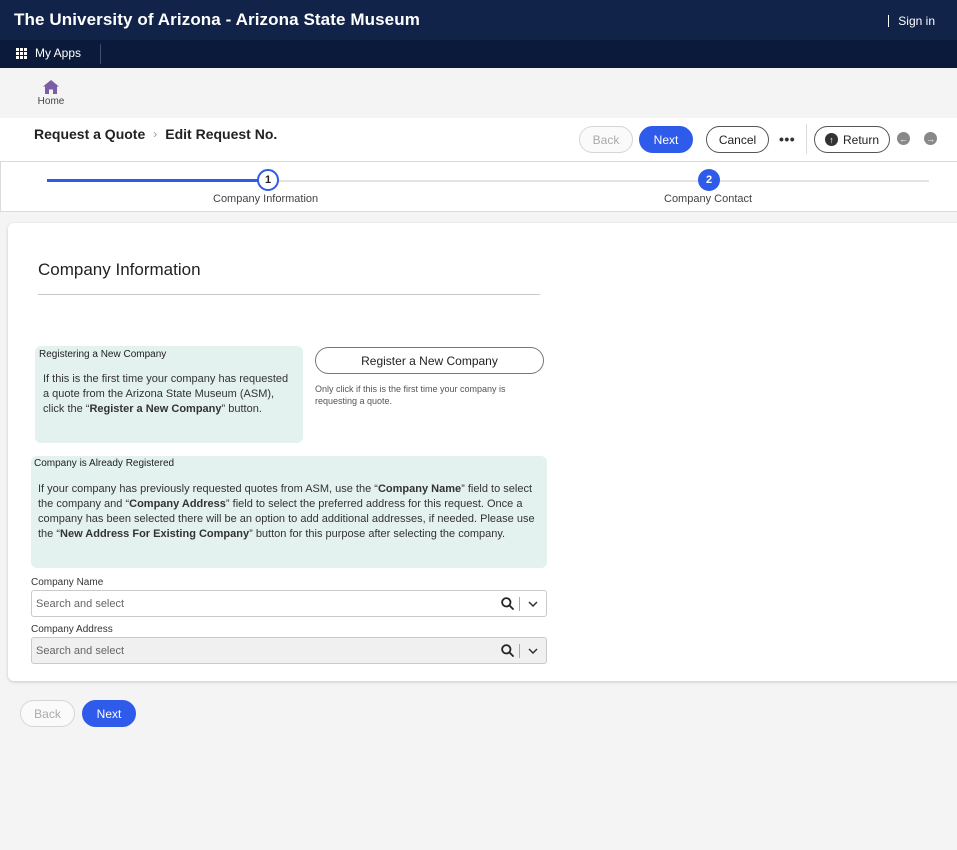 Image resolution: width=957 pixels, height=850 pixels. I want to click on apps-grid-icon, so click(21, 53).